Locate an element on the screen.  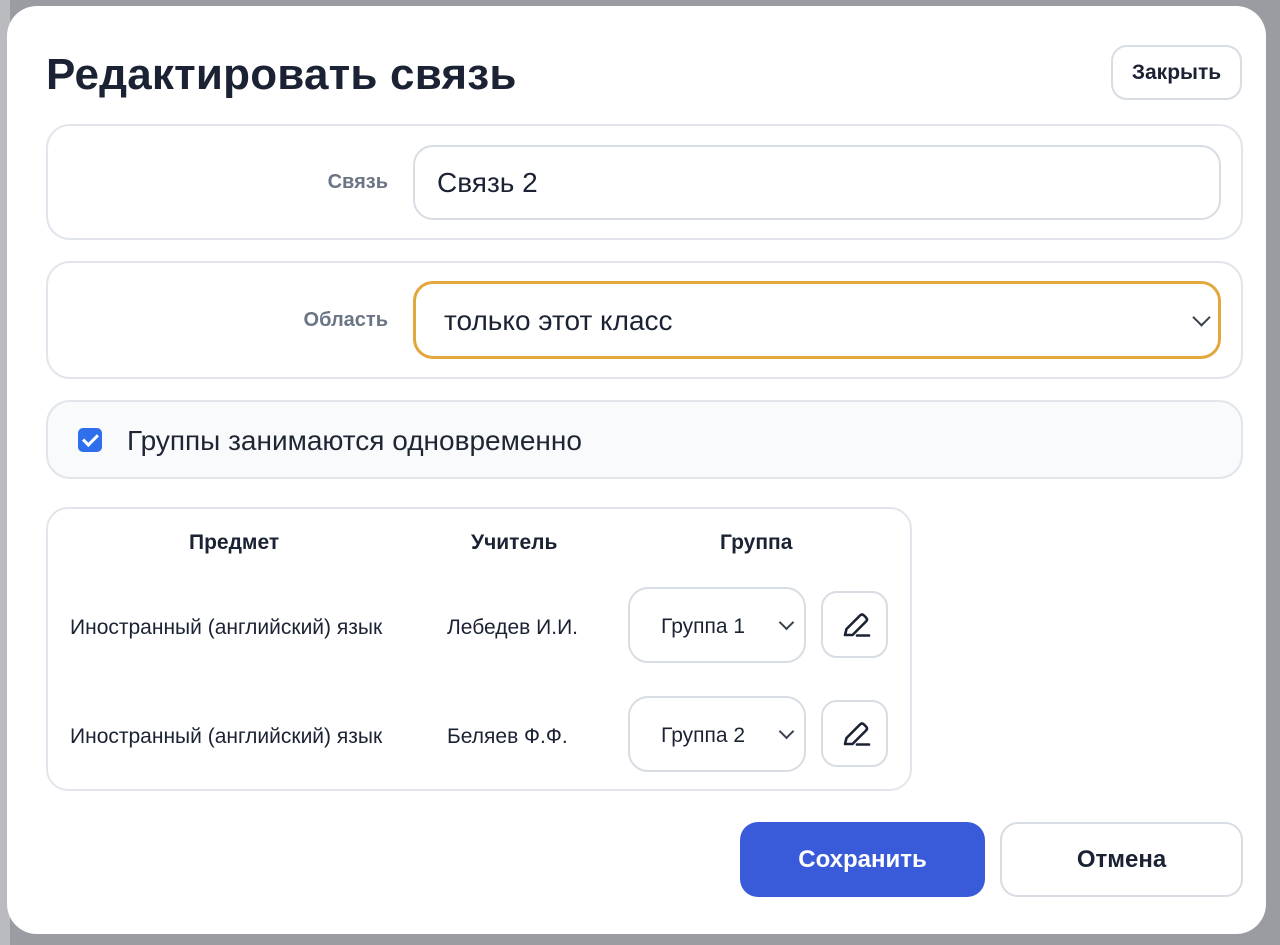
group-select: Группа 2 is located at coordinates (717, 734).